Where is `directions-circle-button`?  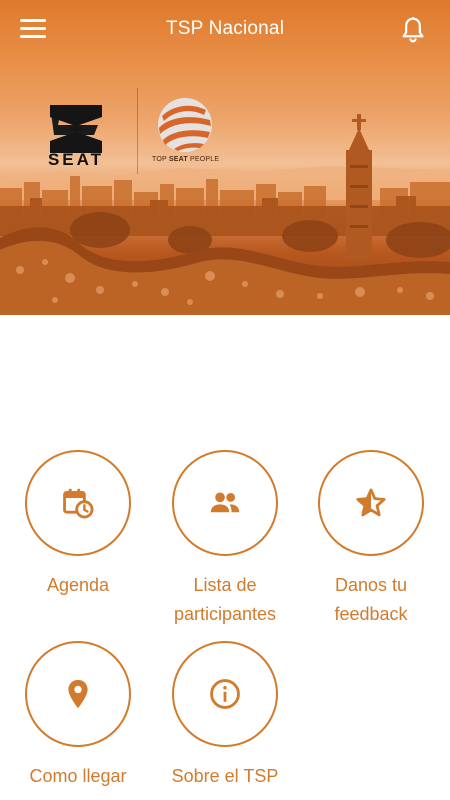 directions-circle-button is located at coordinates (78, 694).